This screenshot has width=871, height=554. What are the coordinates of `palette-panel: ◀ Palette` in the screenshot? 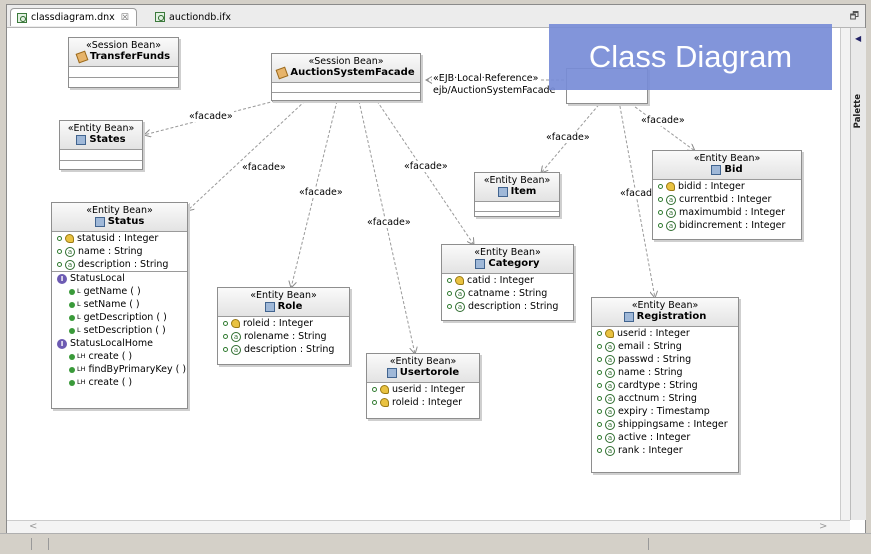 It's located at (858, 274).